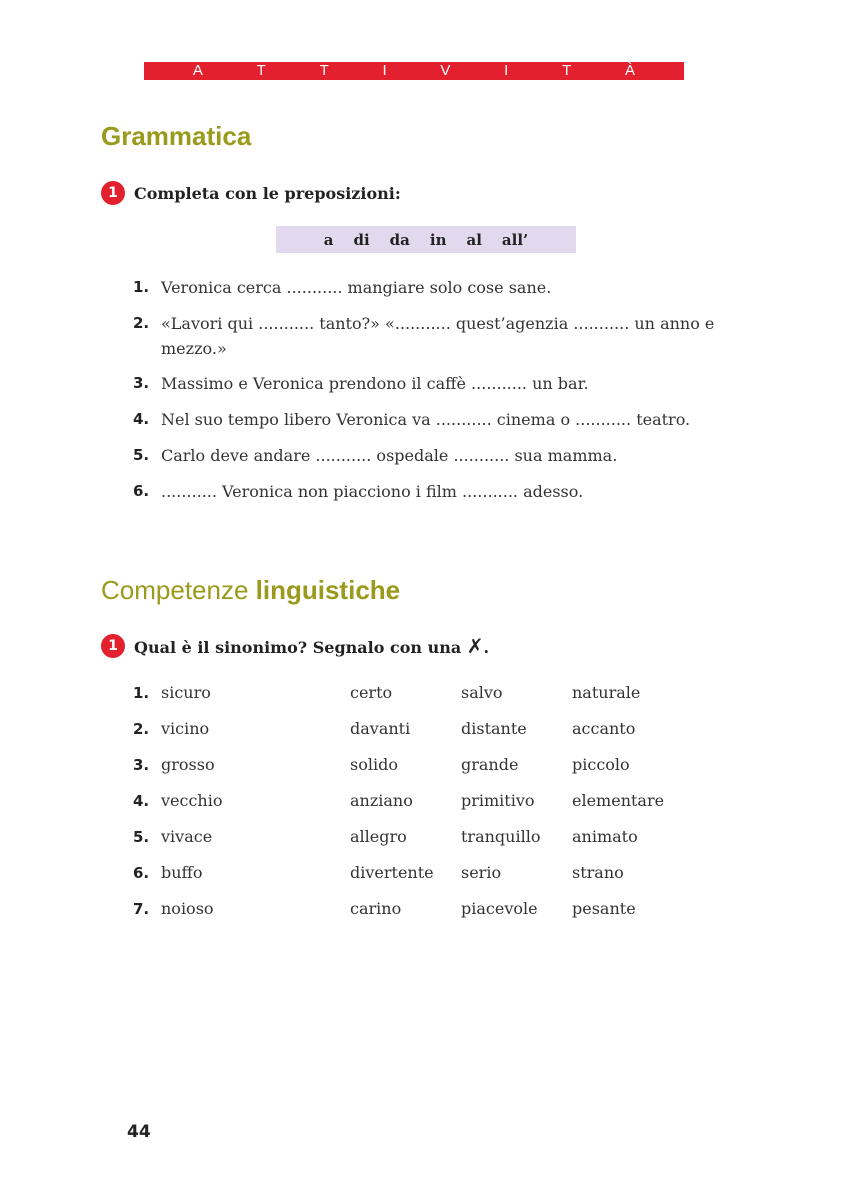 This screenshot has height=1200, width=855. Describe the element at coordinates (630, 70) in the screenshot. I see `banner-letter: À` at that location.